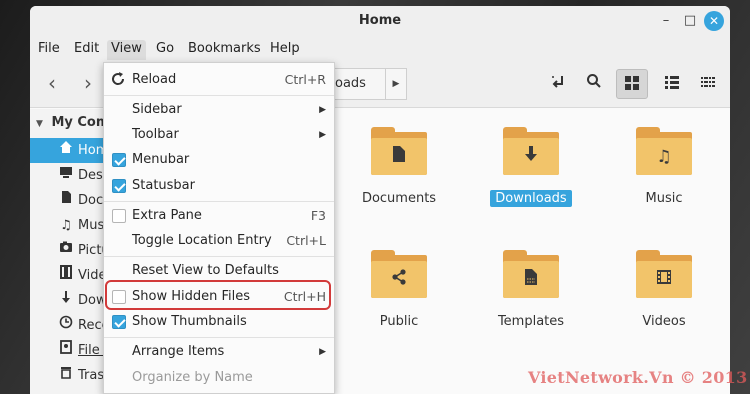 This screenshot has width=750, height=394. Describe the element at coordinates (306, 240) in the screenshot. I see `shortcut-label: Ctrl+L` at that location.